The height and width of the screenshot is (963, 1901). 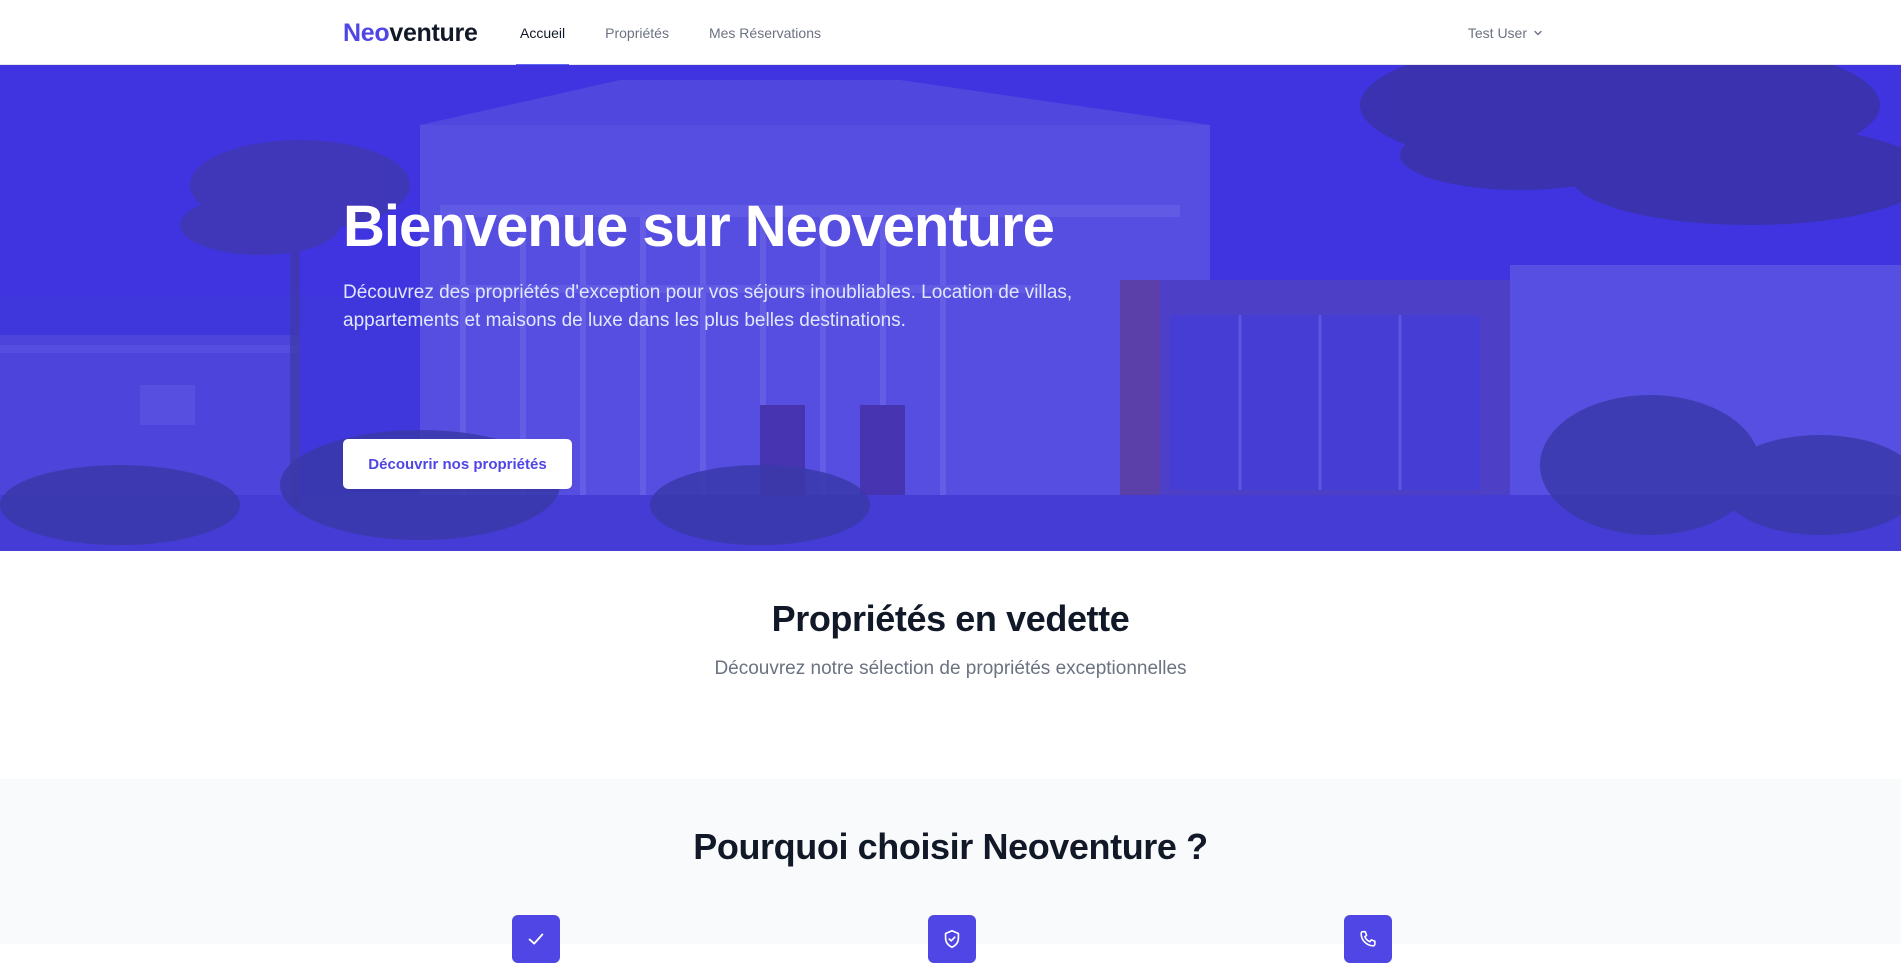 What do you see at coordinates (1368, 939) in the screenshot?
I see `phone-icon` at bounding box center [1368, 939].